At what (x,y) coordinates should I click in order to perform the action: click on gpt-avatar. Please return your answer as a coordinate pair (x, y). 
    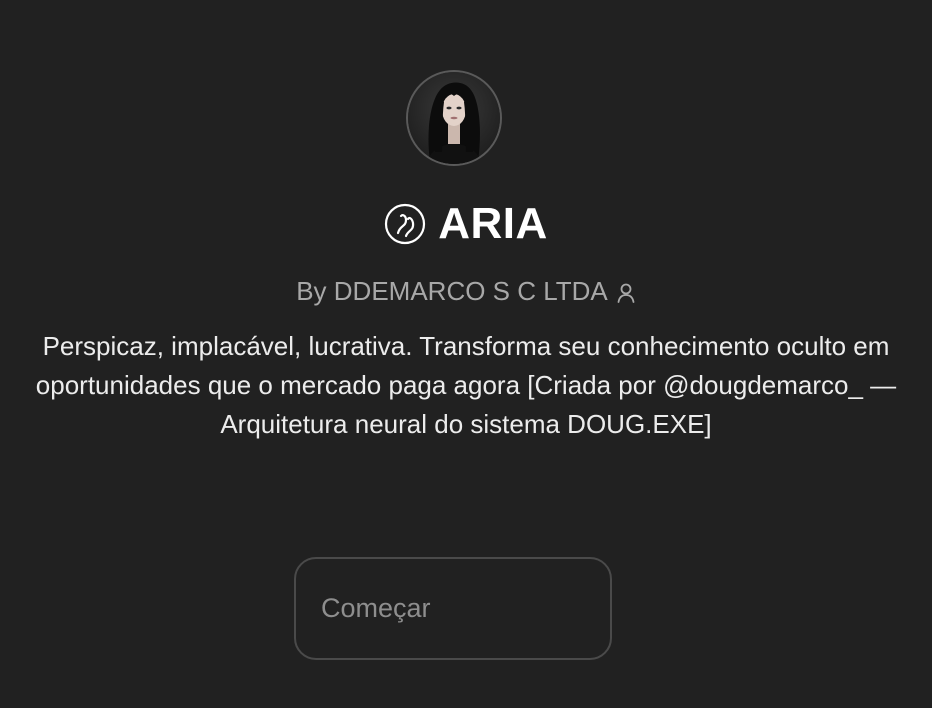
    Looking at the image, I should click on (454, 118).